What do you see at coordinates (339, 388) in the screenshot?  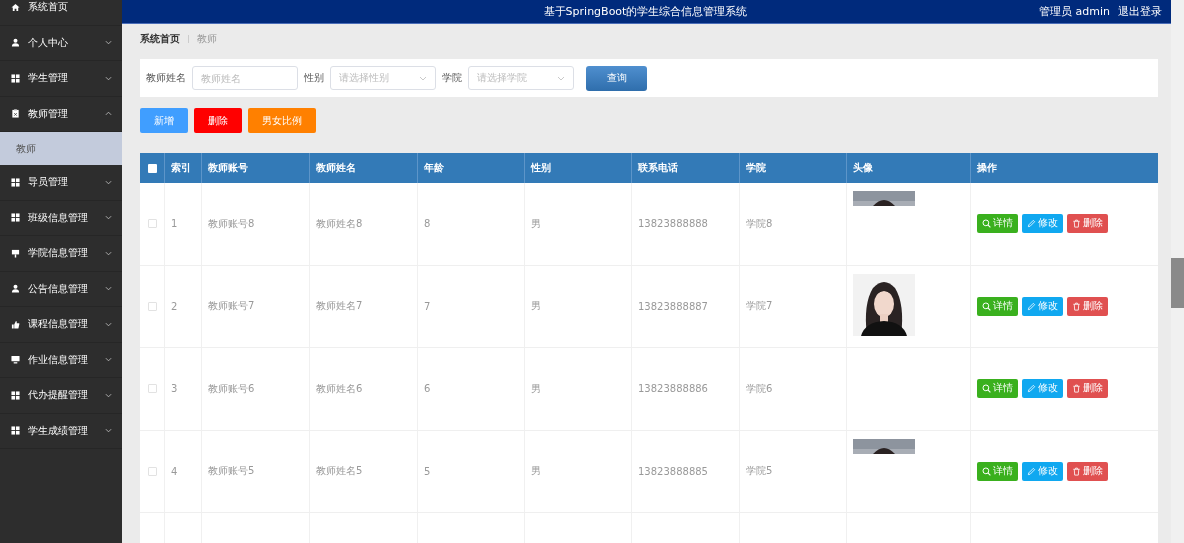 I see `table-cell: 教师姓名6` at bounding box center [339, 388].